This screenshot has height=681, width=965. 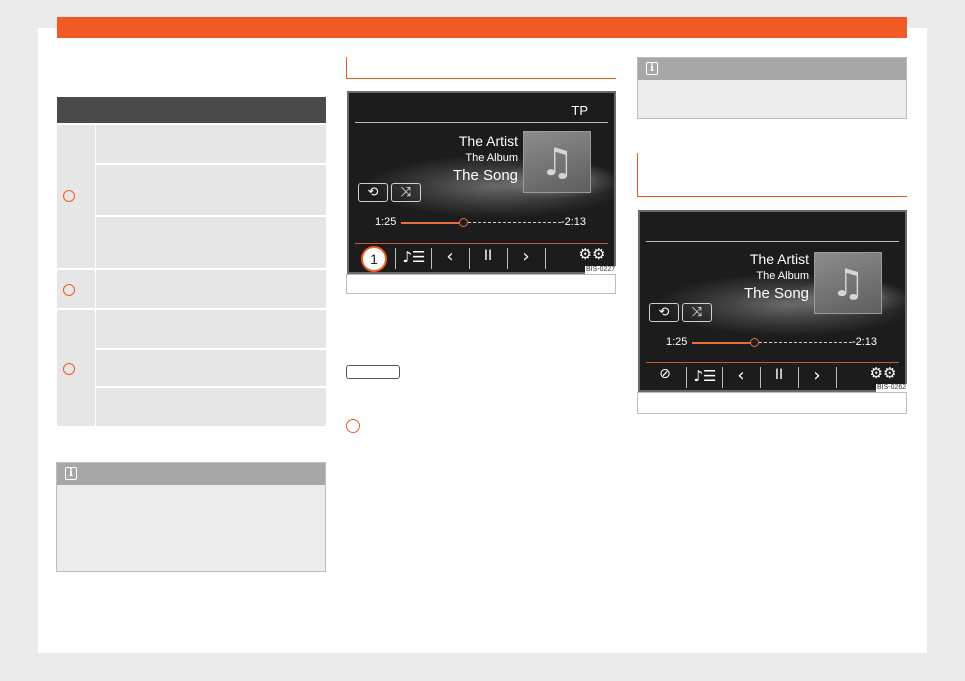 I want to click on navigation-button: ⊘, so click(x=665, y=374).